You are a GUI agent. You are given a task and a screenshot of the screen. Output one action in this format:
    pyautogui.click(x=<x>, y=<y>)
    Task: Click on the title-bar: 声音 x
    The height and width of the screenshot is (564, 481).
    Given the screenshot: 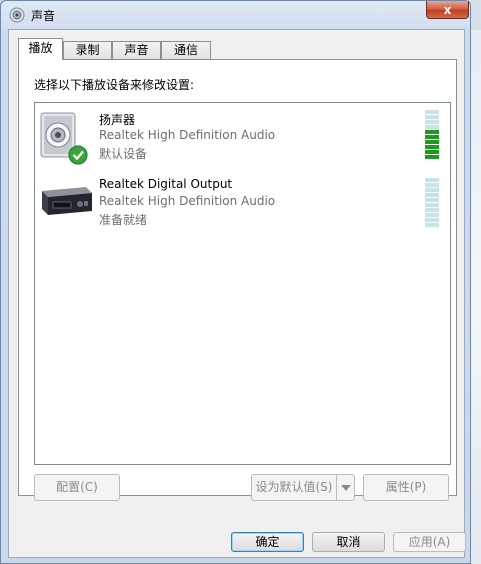 What is the action you would take?
    pyautogui.click(x=235, y=15)
    